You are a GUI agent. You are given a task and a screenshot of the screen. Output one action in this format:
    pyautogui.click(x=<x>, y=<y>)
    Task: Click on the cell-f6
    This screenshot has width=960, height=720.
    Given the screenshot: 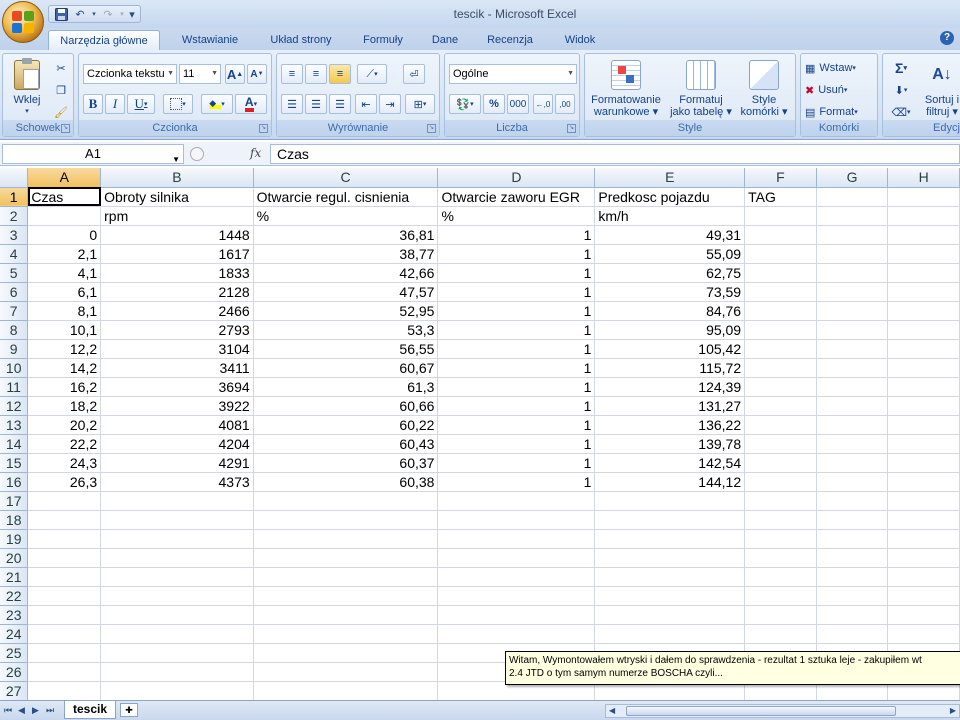 What is the action you would take?
    pyautogui.click(x=780, y=292)
    